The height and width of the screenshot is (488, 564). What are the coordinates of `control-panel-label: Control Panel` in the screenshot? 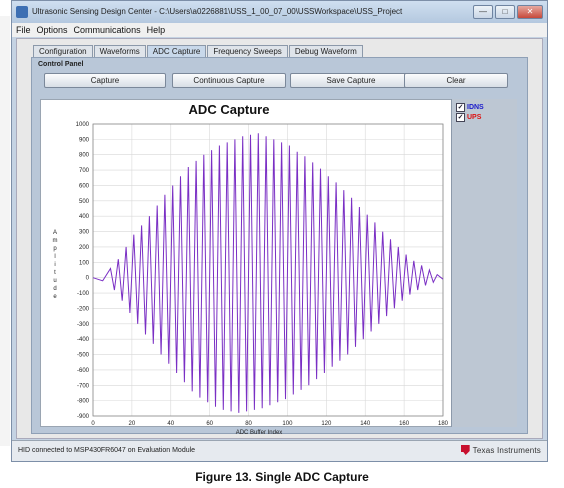 It's located at (61, 64).